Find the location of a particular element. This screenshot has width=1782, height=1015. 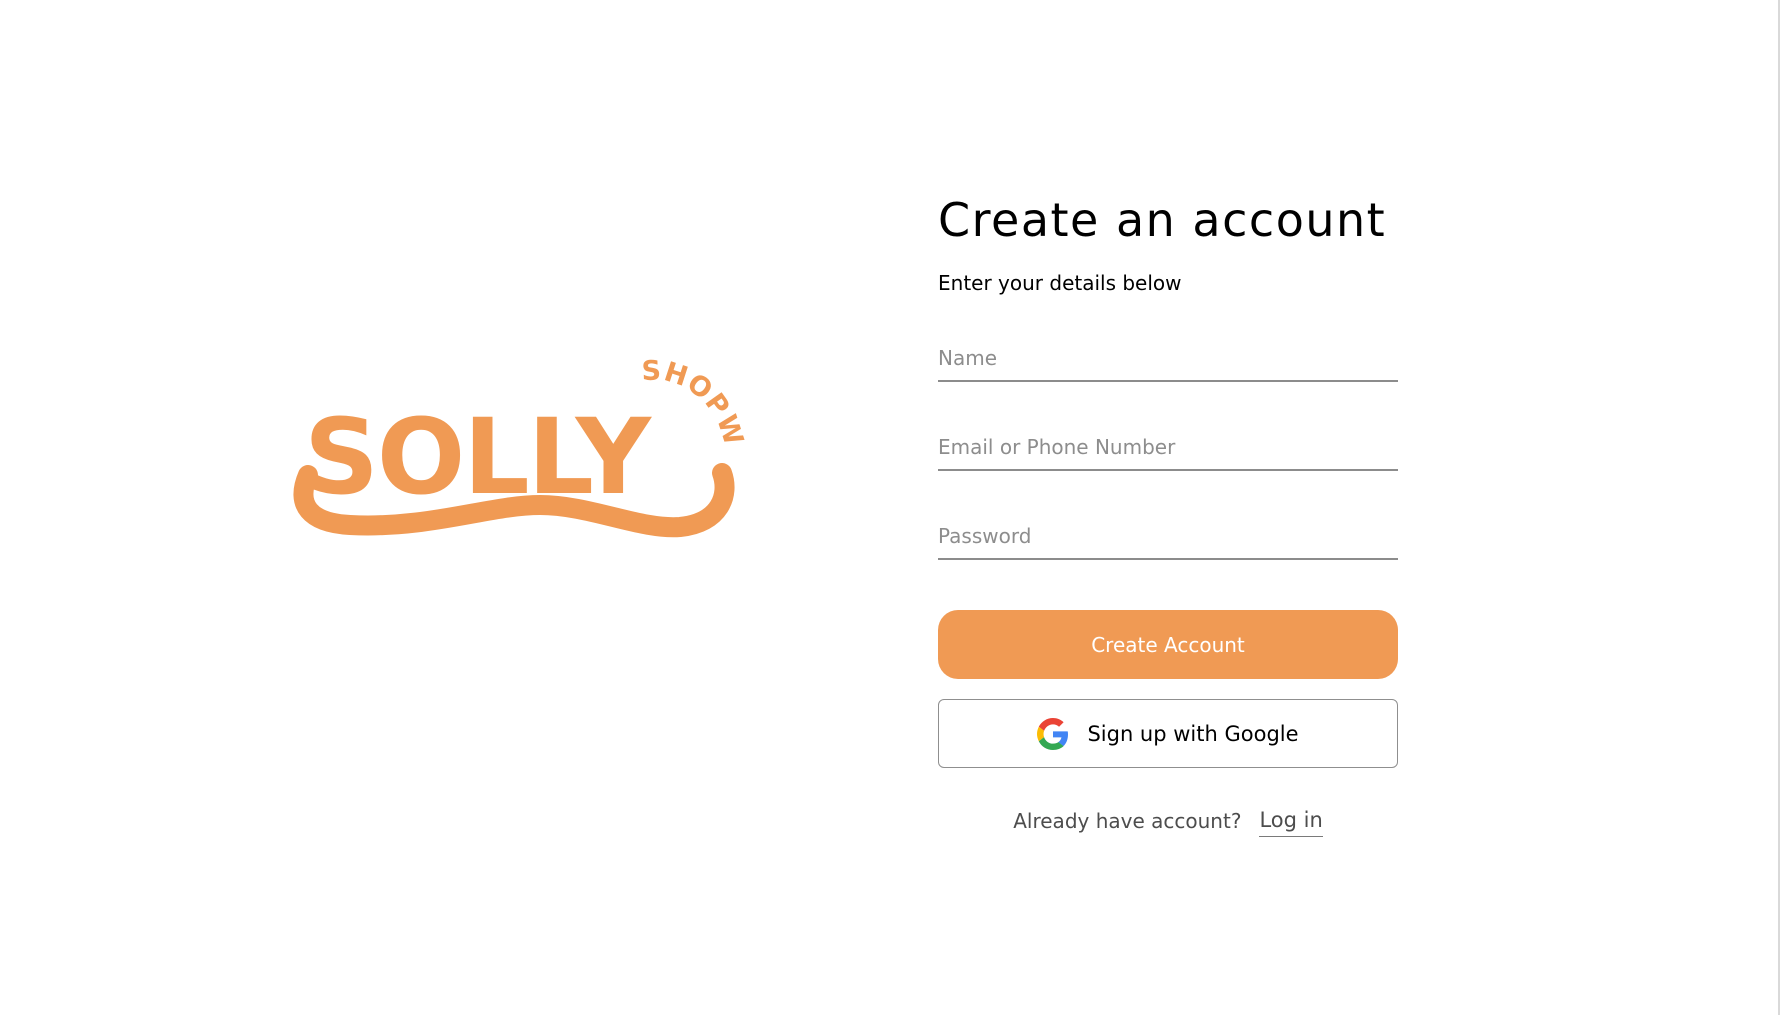

login-prompt-text: Already have account? is located at coordinates (1127, 821).